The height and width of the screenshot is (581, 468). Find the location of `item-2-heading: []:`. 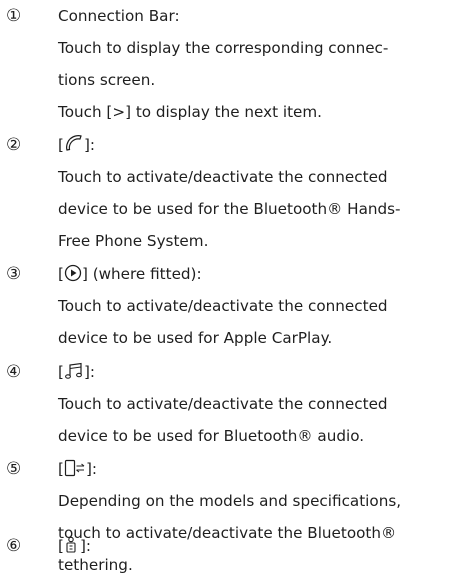

item-2-heading: []: is located at coordinates (263, 145).